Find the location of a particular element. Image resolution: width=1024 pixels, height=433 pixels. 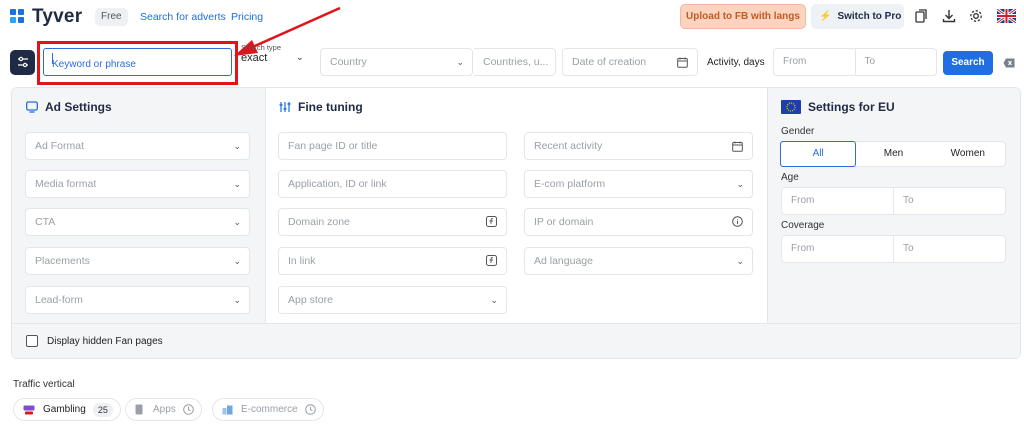

bookmarks-icon is located at coordinates (921, 16).